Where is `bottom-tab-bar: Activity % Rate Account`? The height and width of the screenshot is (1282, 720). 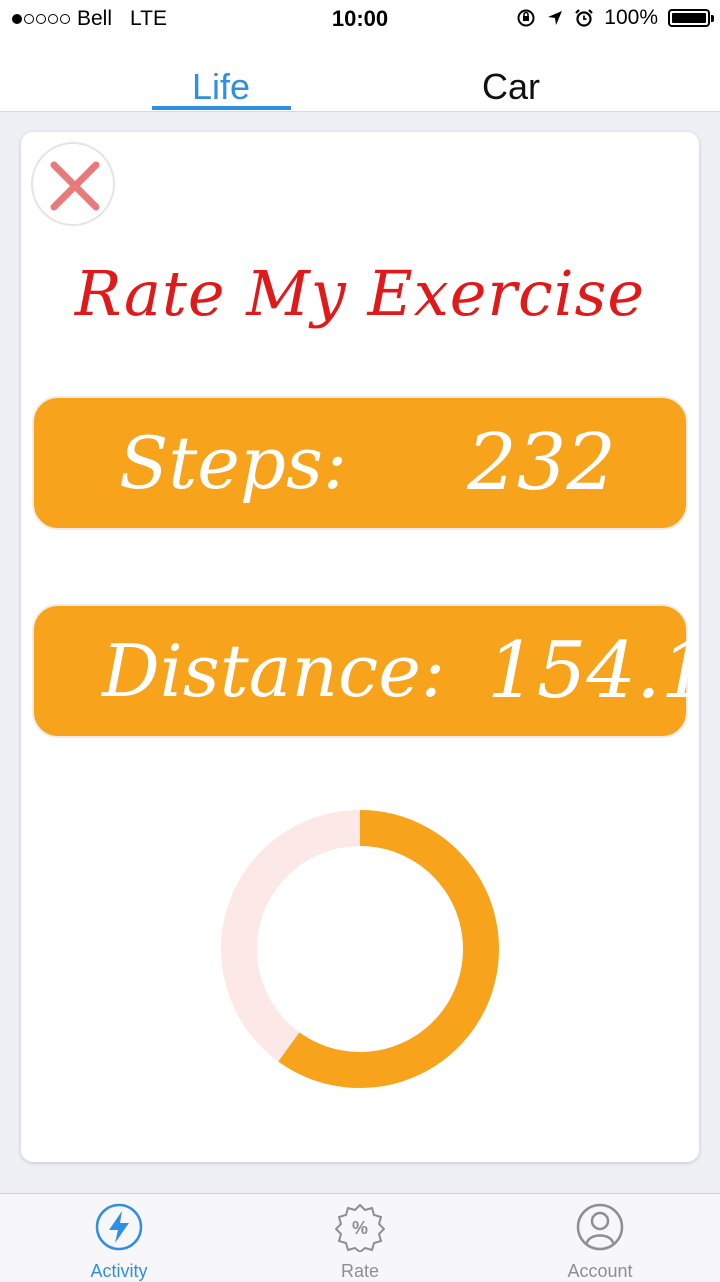
bottom-tab-bar: Activity % Rate Account is located at coordinates (360, 1237).